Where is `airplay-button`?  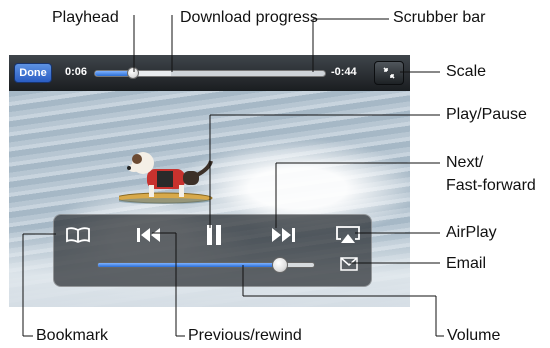 airplay-button is located at coordinates (348, 235).